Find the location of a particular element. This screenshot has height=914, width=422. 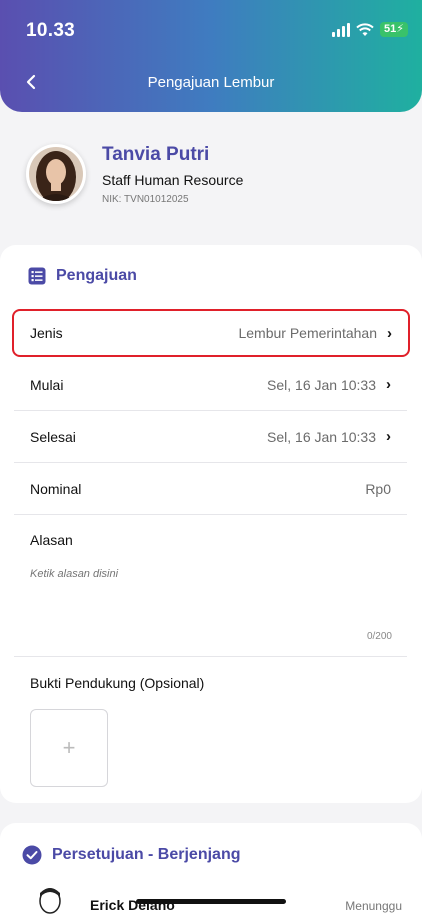

signal-icon is located at coordinates (341, 29).